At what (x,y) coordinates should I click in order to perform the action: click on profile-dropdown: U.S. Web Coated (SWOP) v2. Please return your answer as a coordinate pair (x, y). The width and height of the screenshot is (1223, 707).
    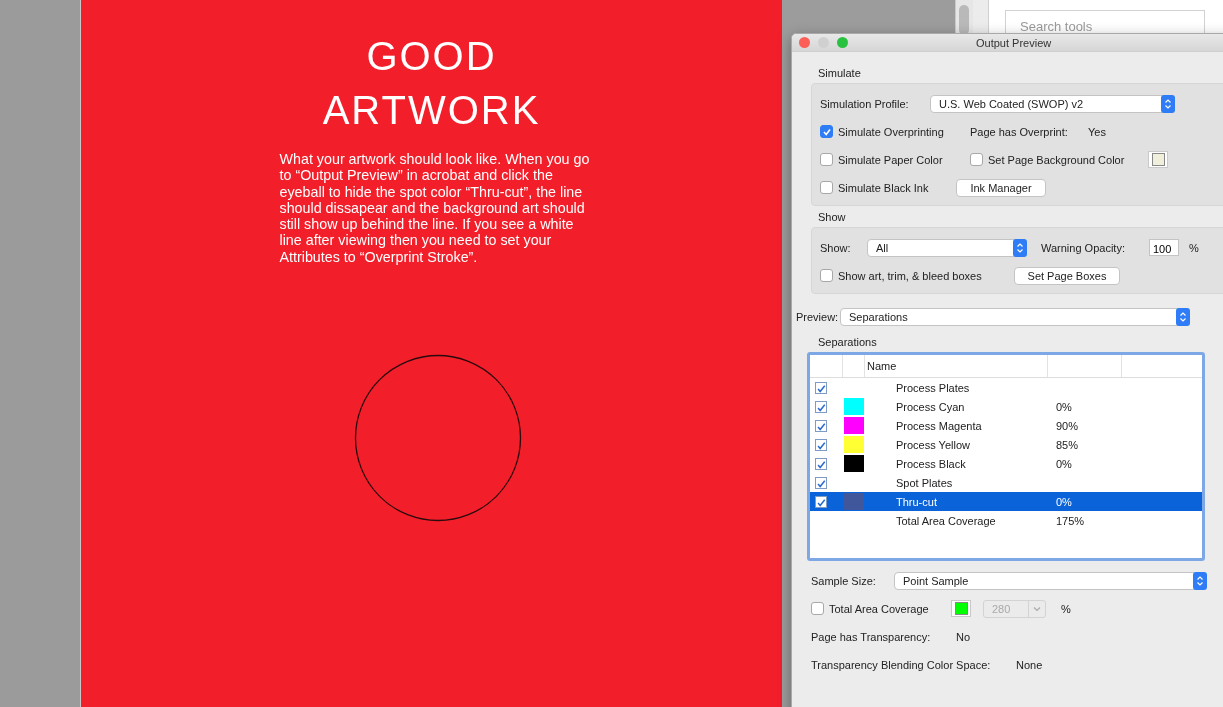
    Looking at the image, I should click on (1052, 103).